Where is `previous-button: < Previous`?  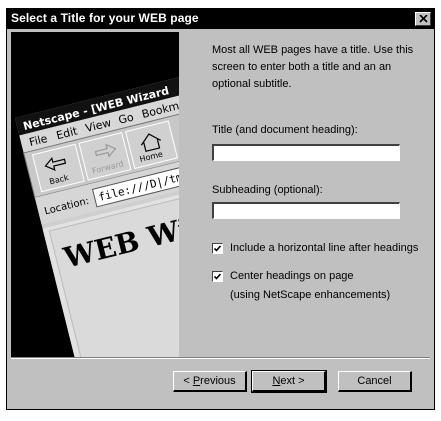
previous-button: < Previous is located at coordinates (210, 381).